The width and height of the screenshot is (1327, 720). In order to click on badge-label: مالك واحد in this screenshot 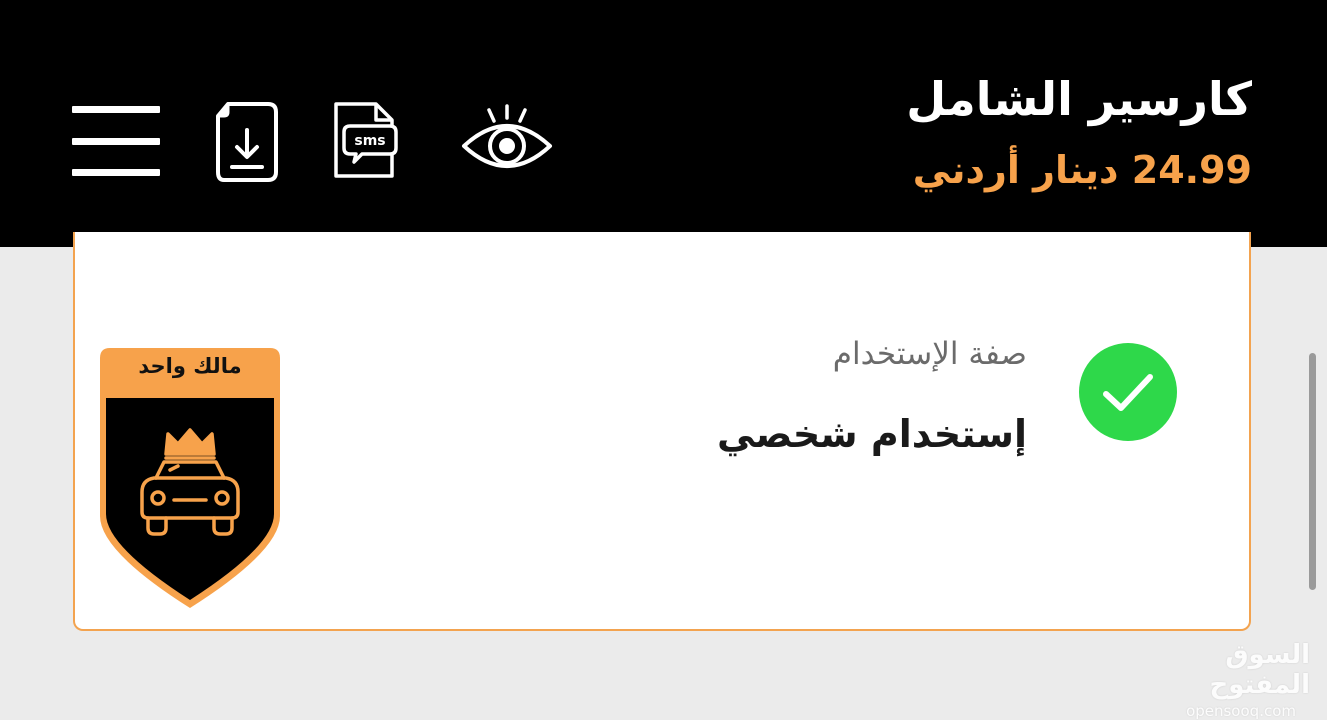, I will do `click(190, 366)`.